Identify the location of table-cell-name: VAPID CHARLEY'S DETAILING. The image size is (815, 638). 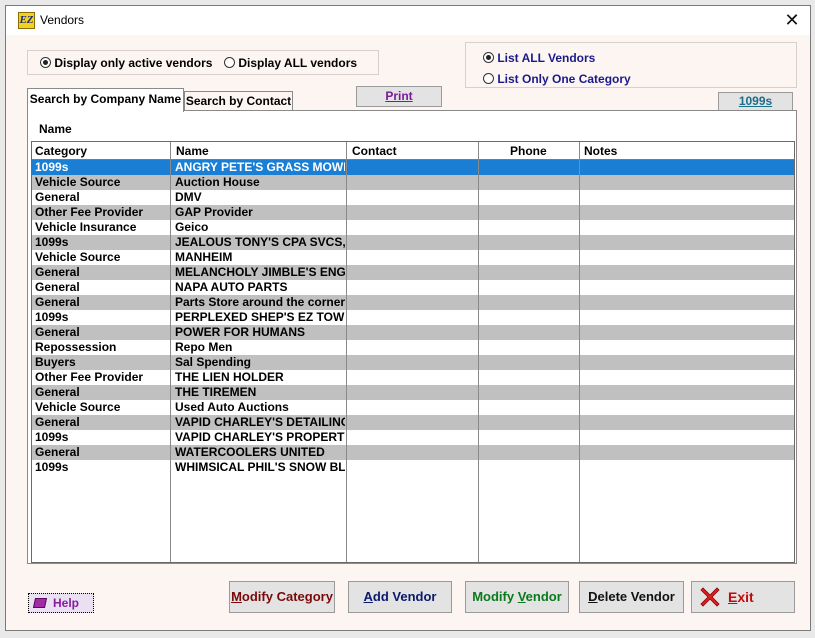
(260, 422).